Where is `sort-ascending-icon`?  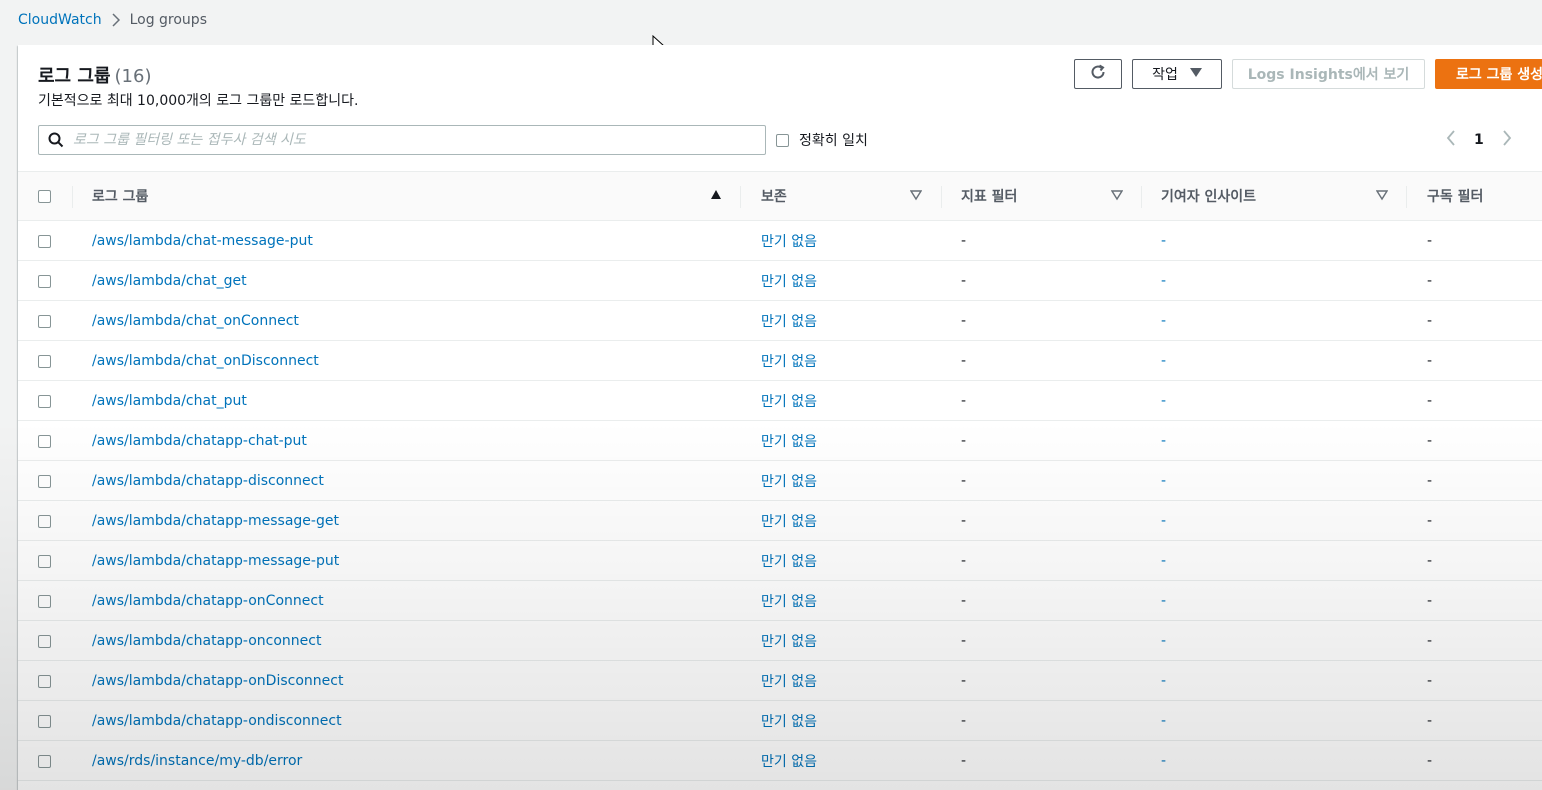
sort-ascending-icon is located at coordinates (716, 197).